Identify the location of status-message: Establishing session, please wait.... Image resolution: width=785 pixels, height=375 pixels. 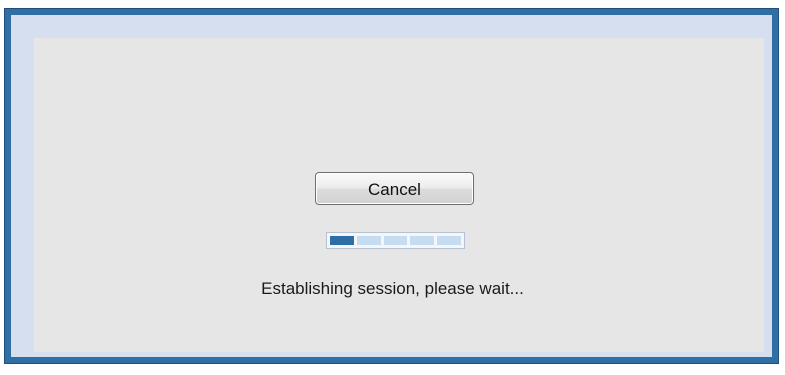
(392, 288).